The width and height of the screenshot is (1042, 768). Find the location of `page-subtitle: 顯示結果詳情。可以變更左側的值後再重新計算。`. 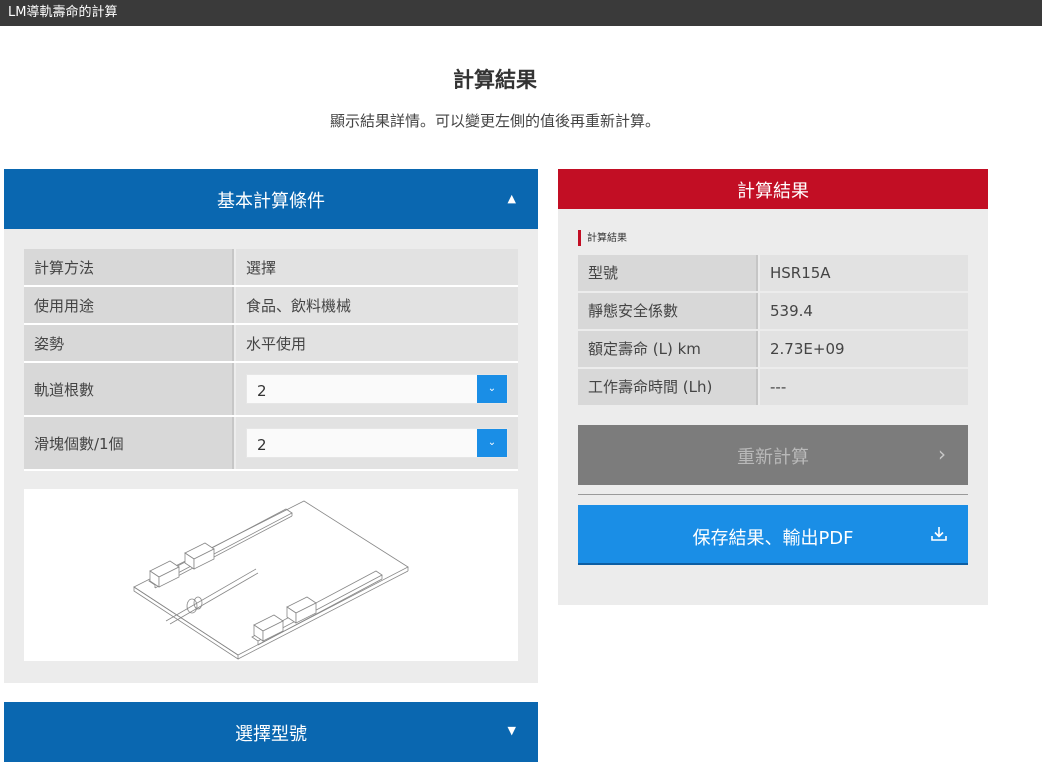

page-subtitle: 顯示結果詳情。可以變更左側的值後再重新計算。 is located at coordinates (494, 121).